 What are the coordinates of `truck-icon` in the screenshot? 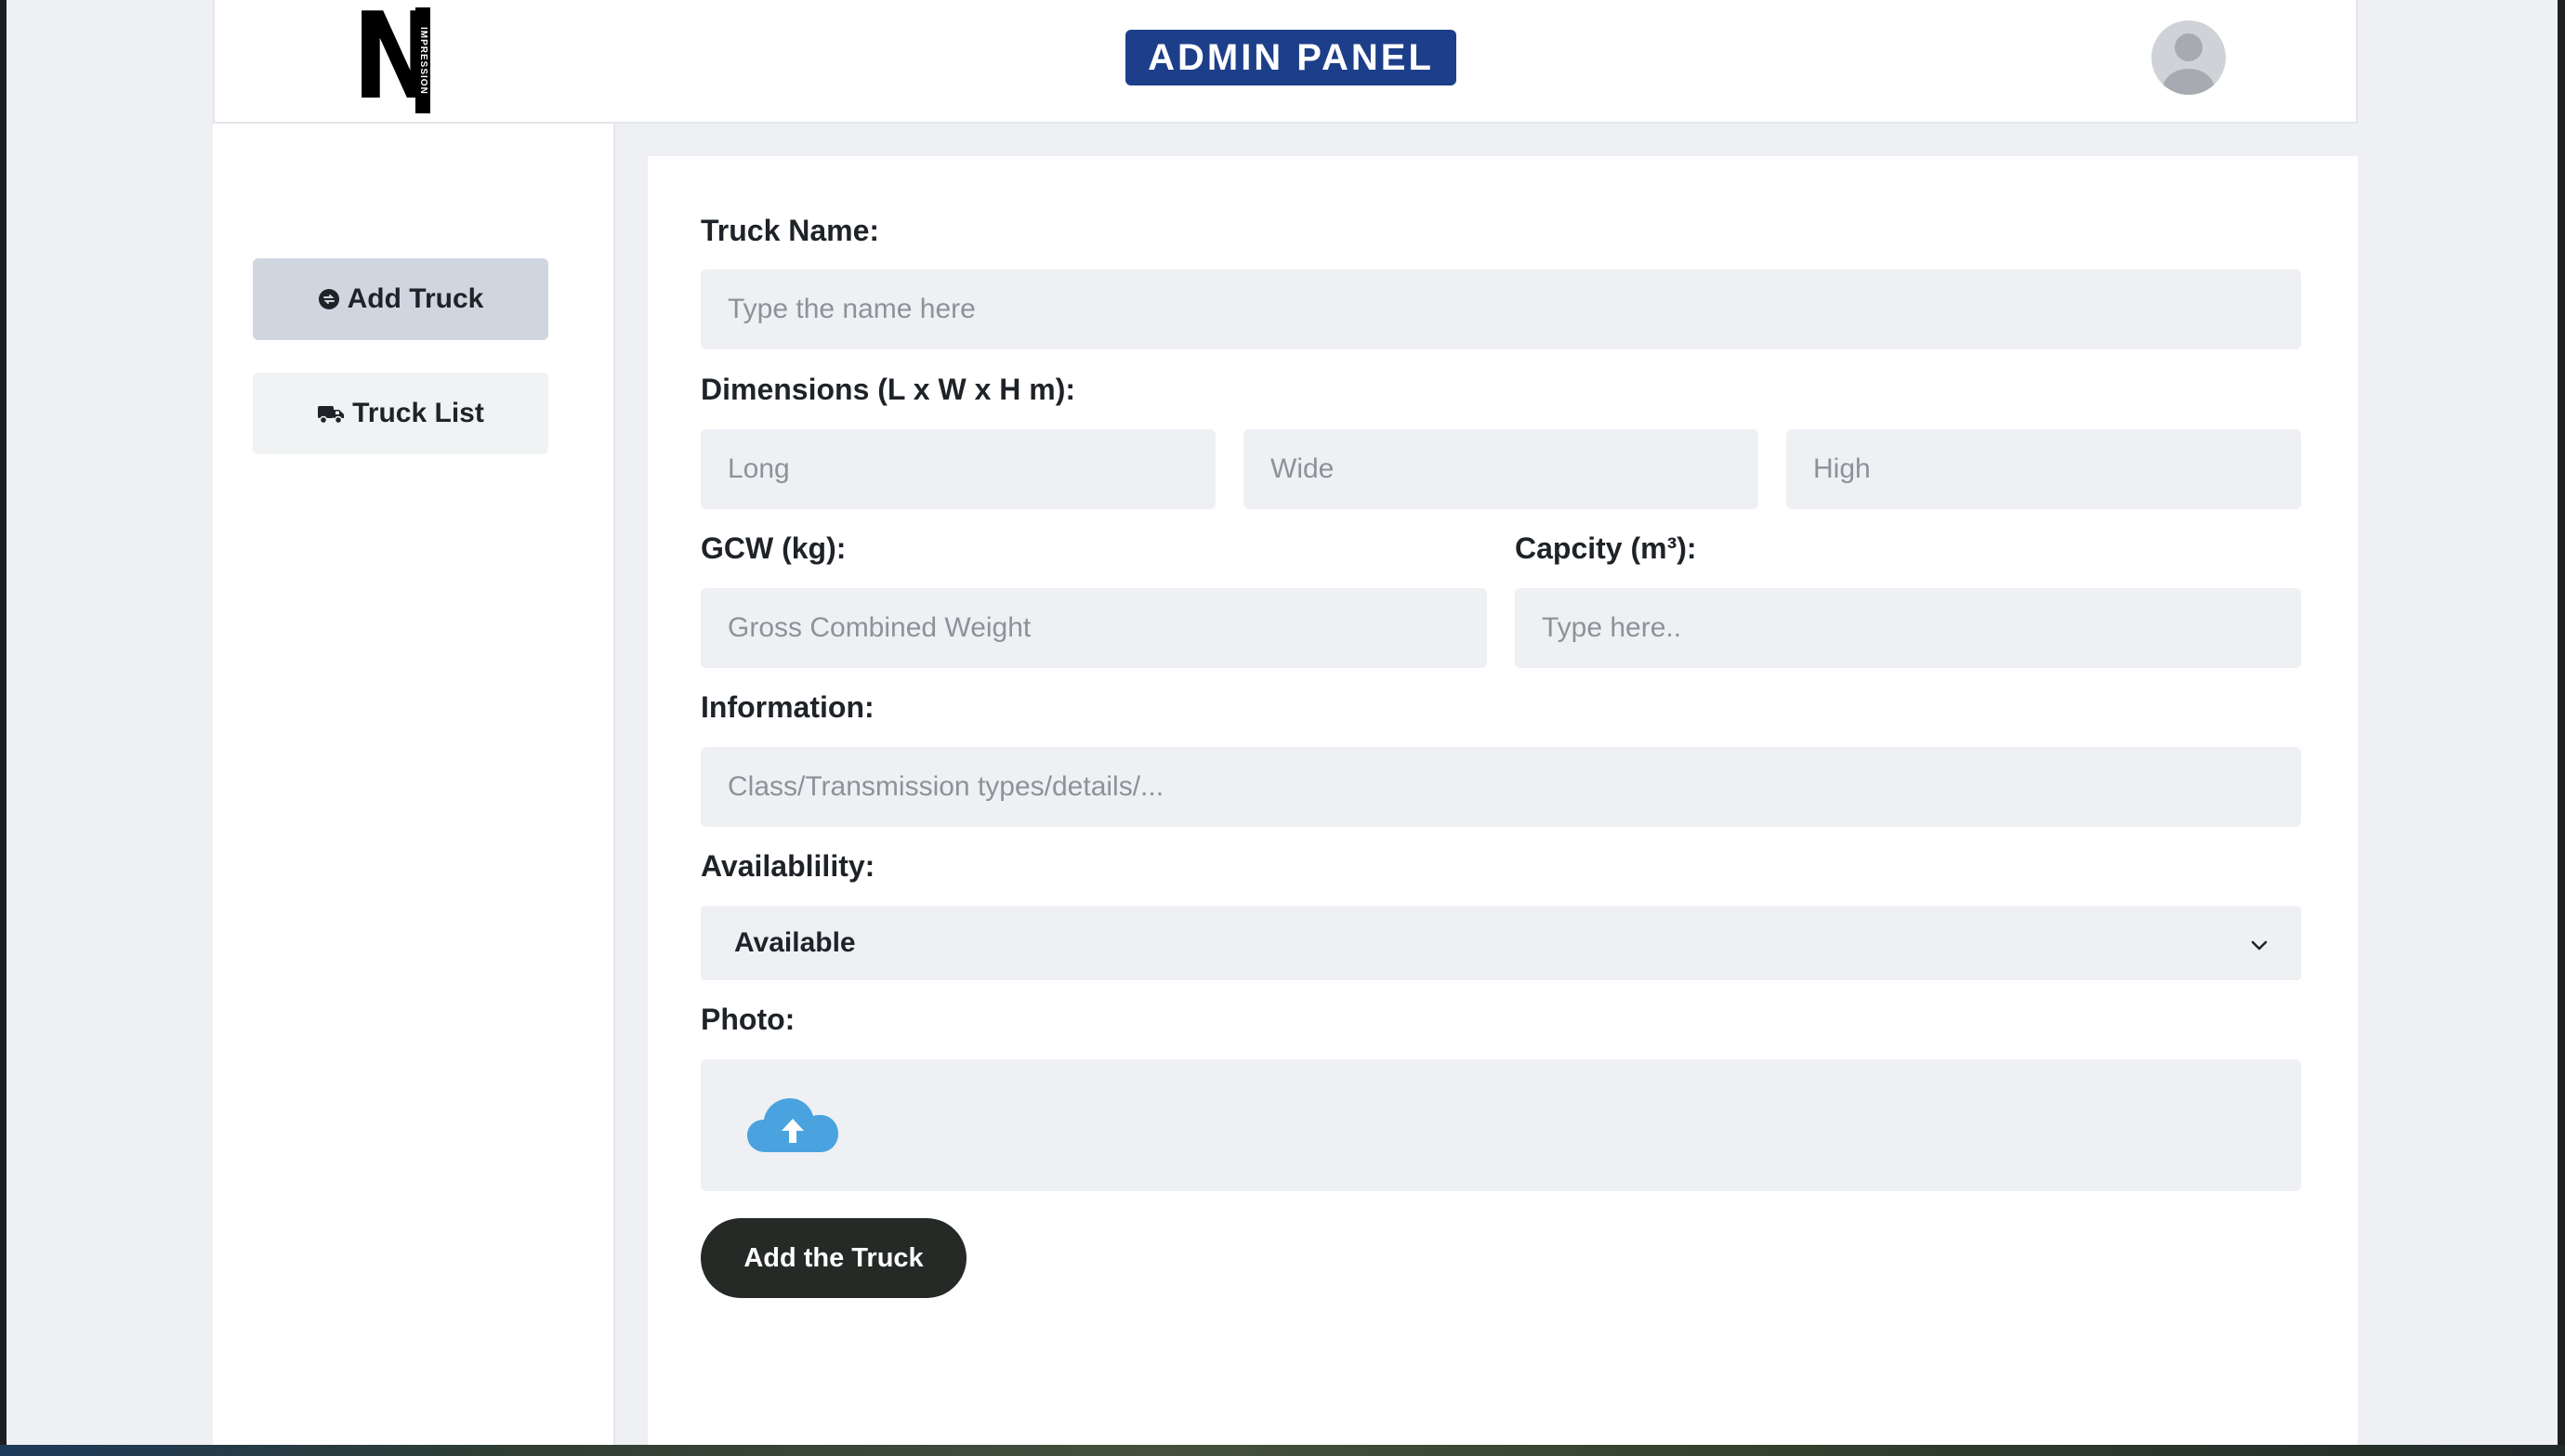 It's located at (331, 413).